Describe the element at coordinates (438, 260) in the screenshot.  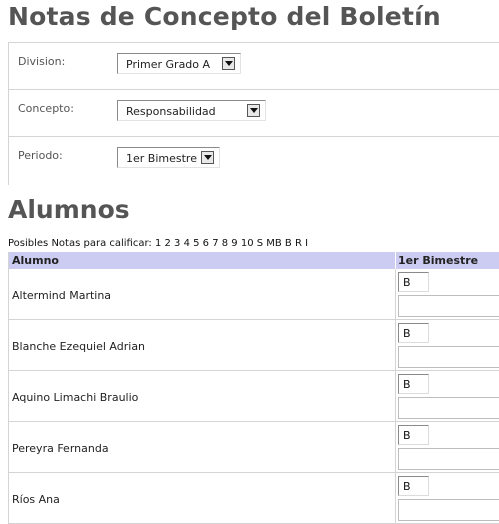
I see `column-header-periodo: 1er Bimestre` at that location.